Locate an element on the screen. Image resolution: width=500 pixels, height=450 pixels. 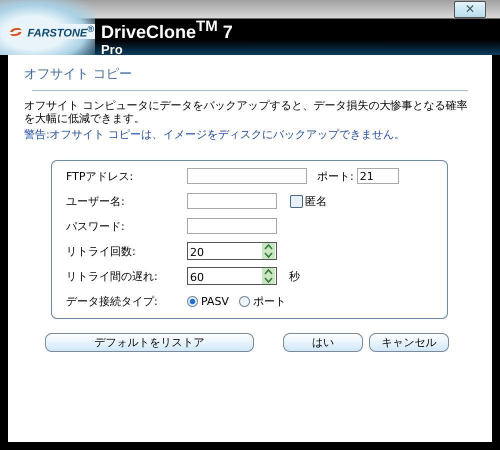
port-label: ポート: is located at coordinates (335, 176).